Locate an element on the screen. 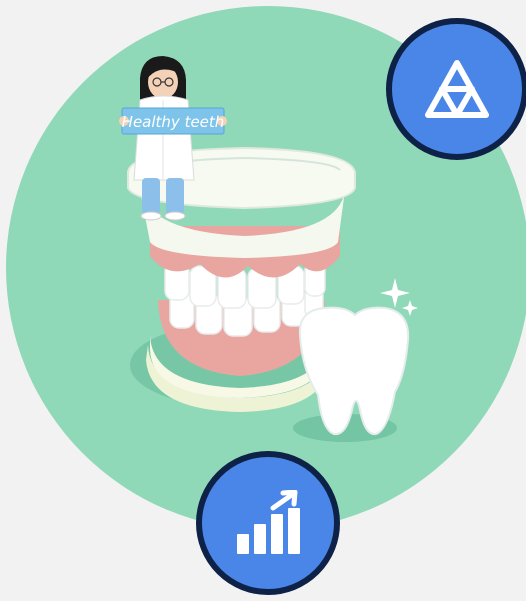 This screenshot has width=526, height=601. growth-chart-badge is located at coordinates (268, 523).